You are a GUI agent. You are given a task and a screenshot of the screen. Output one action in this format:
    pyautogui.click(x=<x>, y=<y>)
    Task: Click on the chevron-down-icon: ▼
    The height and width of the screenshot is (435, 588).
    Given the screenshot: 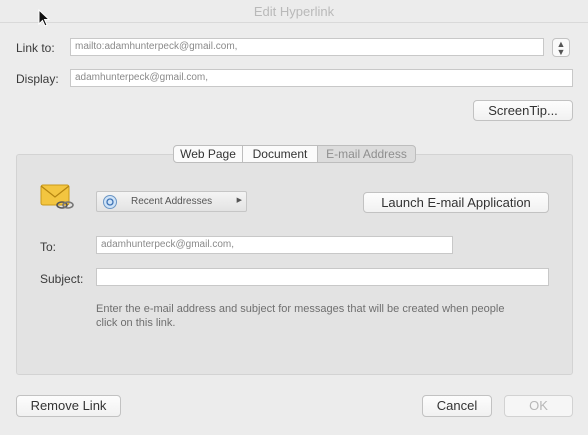 What is the action you would take?
    pyautogui.click(x=561, y=52)
    